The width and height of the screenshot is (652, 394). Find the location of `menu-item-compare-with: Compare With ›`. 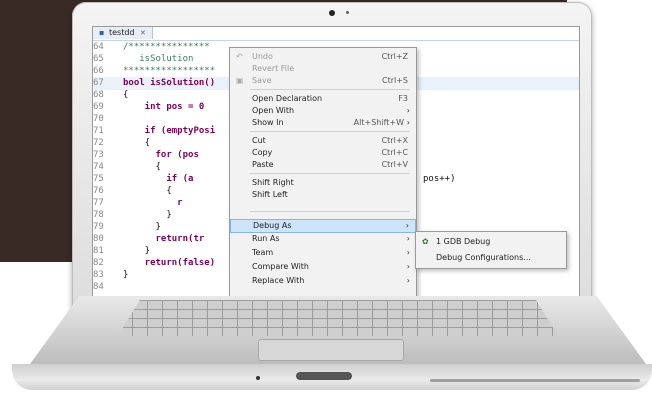

menu-item-compare-with: Compare With › is located at coordinates (323, 267).